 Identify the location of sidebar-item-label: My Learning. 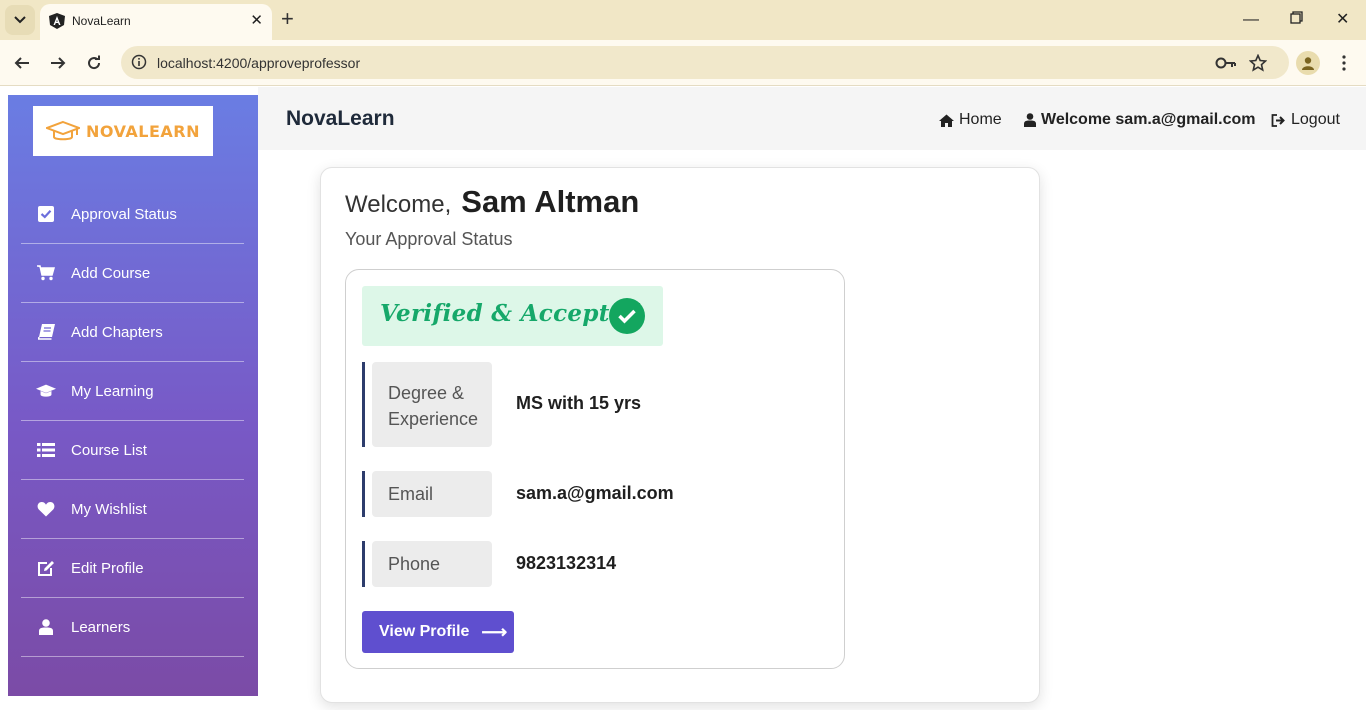
(112, 391).